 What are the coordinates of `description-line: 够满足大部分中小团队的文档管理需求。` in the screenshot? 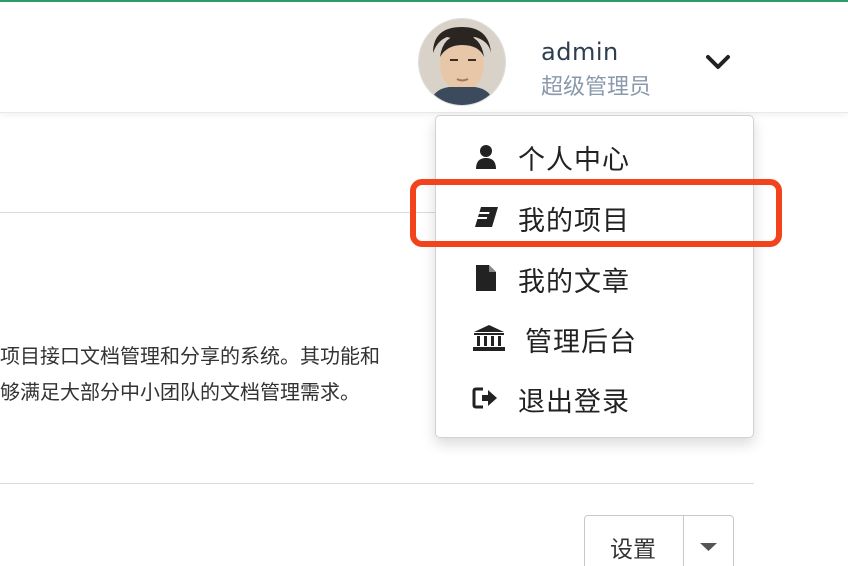 It's located at (180, 392).